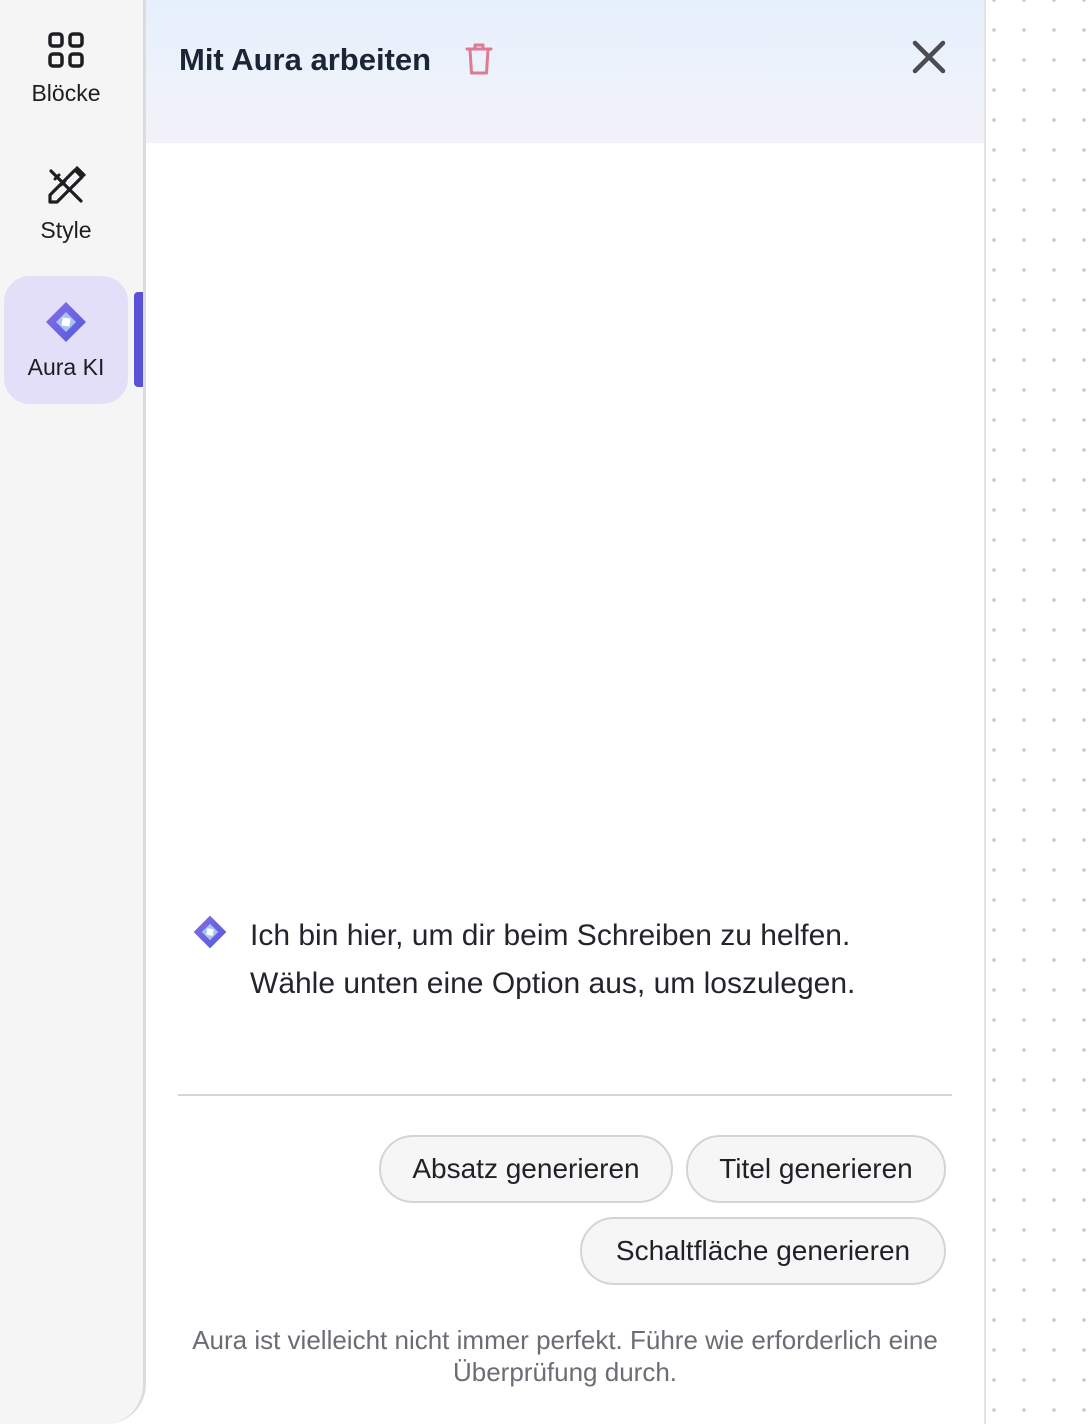  I want to click on close-icon, so click(929, 57).